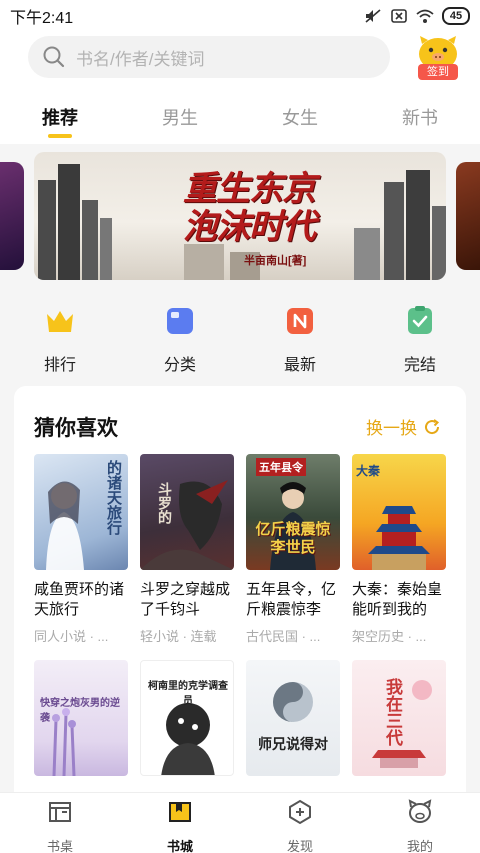  What do you see at coordinates (80, 711) in the screenshot?
I see `book-cover-title: 快穿之炮灰男的逆袭` at bounding box center [80, 711].